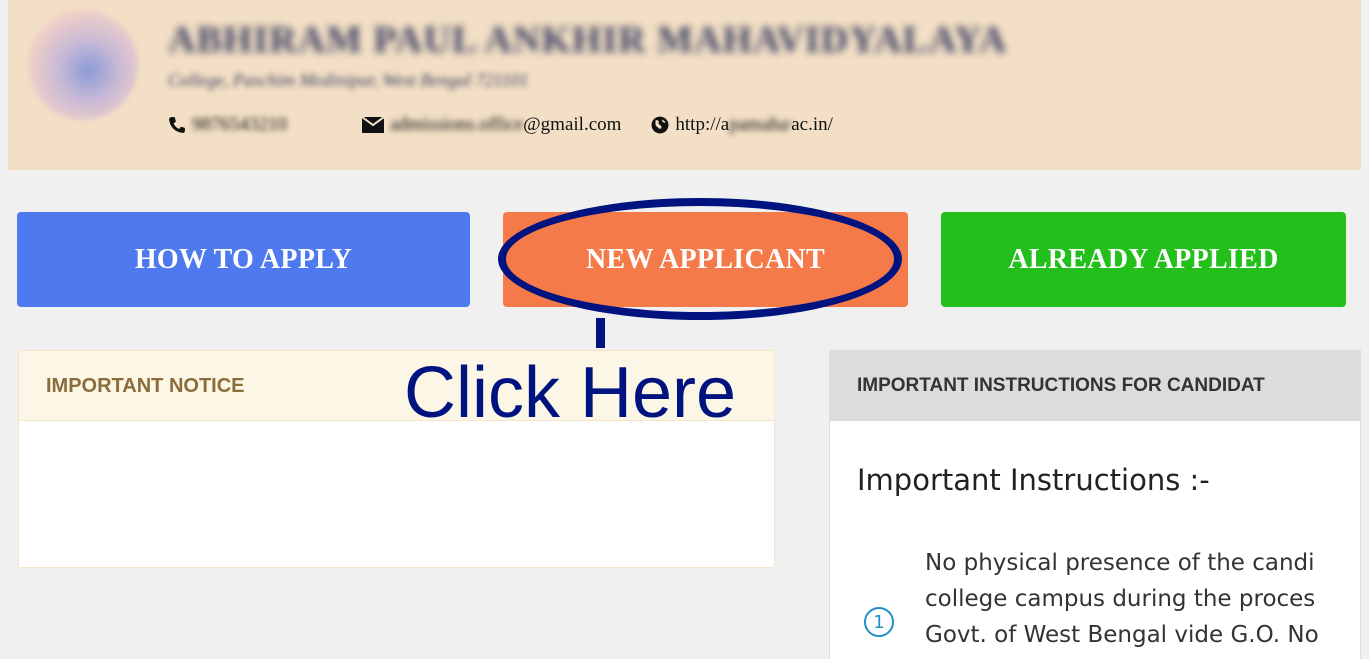  Describe the element at coordinates (702, 124) in the screenshot. I see `website-prefix: http://a` at that location.